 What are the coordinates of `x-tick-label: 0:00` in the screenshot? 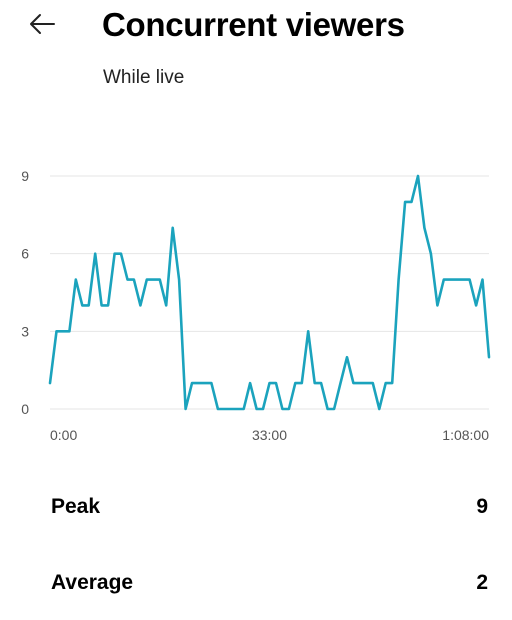 It's located at (63, 435).